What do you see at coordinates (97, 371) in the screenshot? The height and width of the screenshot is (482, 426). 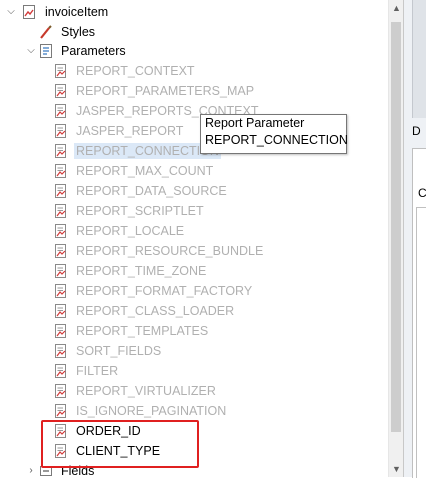 I see `parameter-label: FILTER` at bounding box center [97, 371].